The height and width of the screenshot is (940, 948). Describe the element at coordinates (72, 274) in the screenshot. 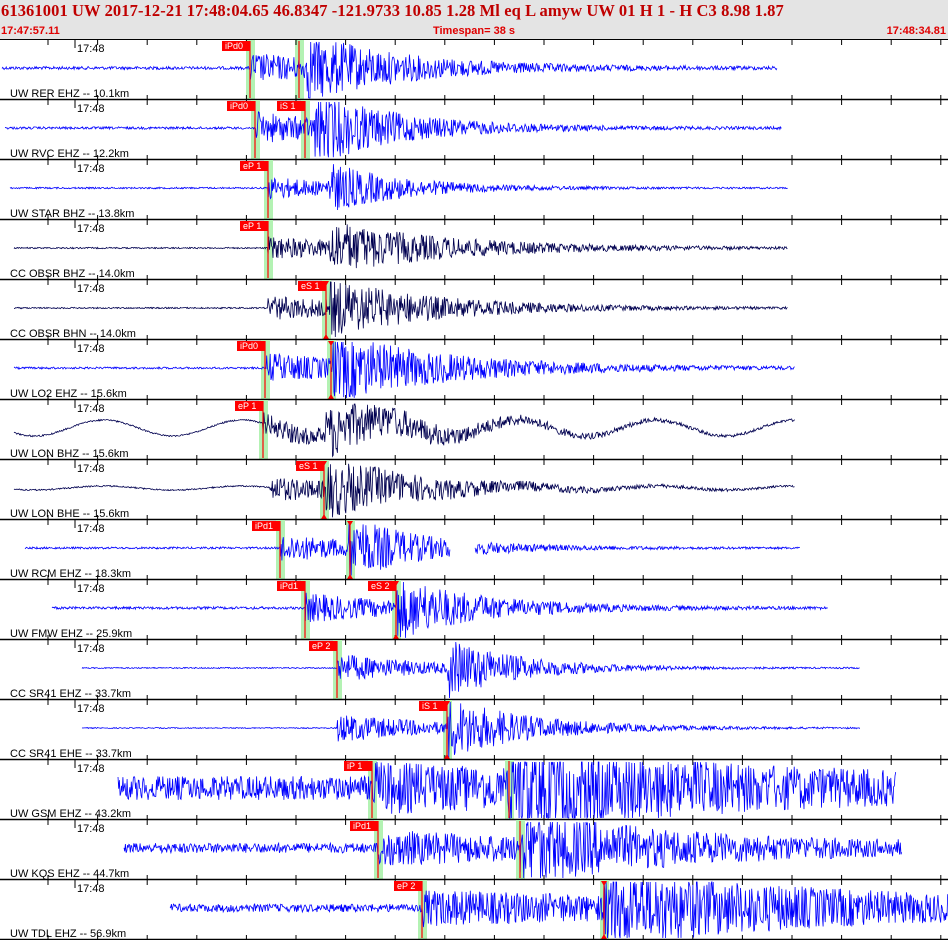

I see `station-label: CC OBSR BHZ -- 14.0km` at that location.